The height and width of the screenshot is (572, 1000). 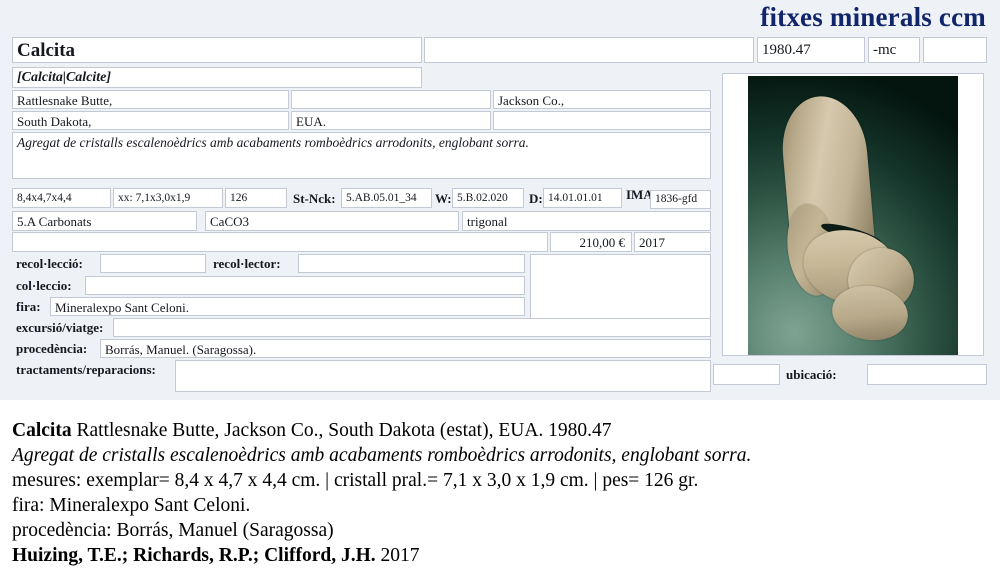 I want to click on mineral-name-field: Calcita, so click(x=217, y=50).